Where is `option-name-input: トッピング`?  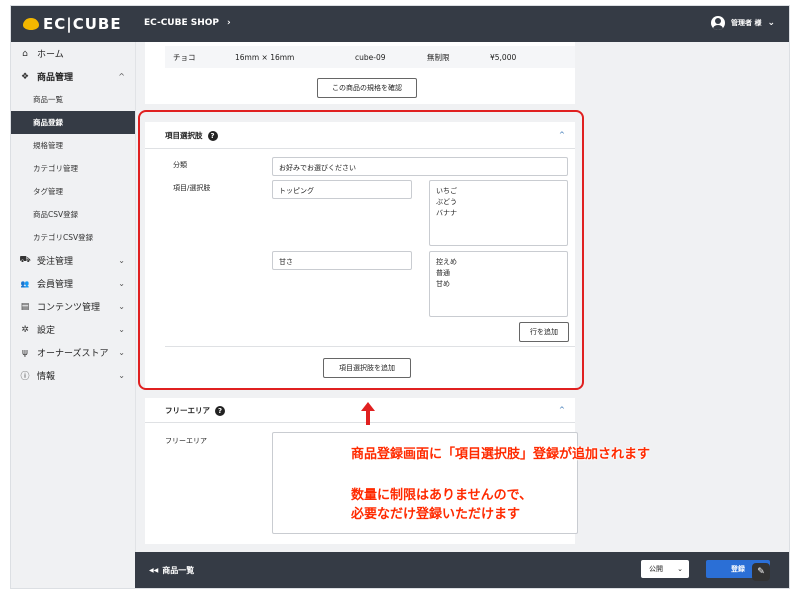
option-name-input: トッピング is located at coordinates (342, 189).